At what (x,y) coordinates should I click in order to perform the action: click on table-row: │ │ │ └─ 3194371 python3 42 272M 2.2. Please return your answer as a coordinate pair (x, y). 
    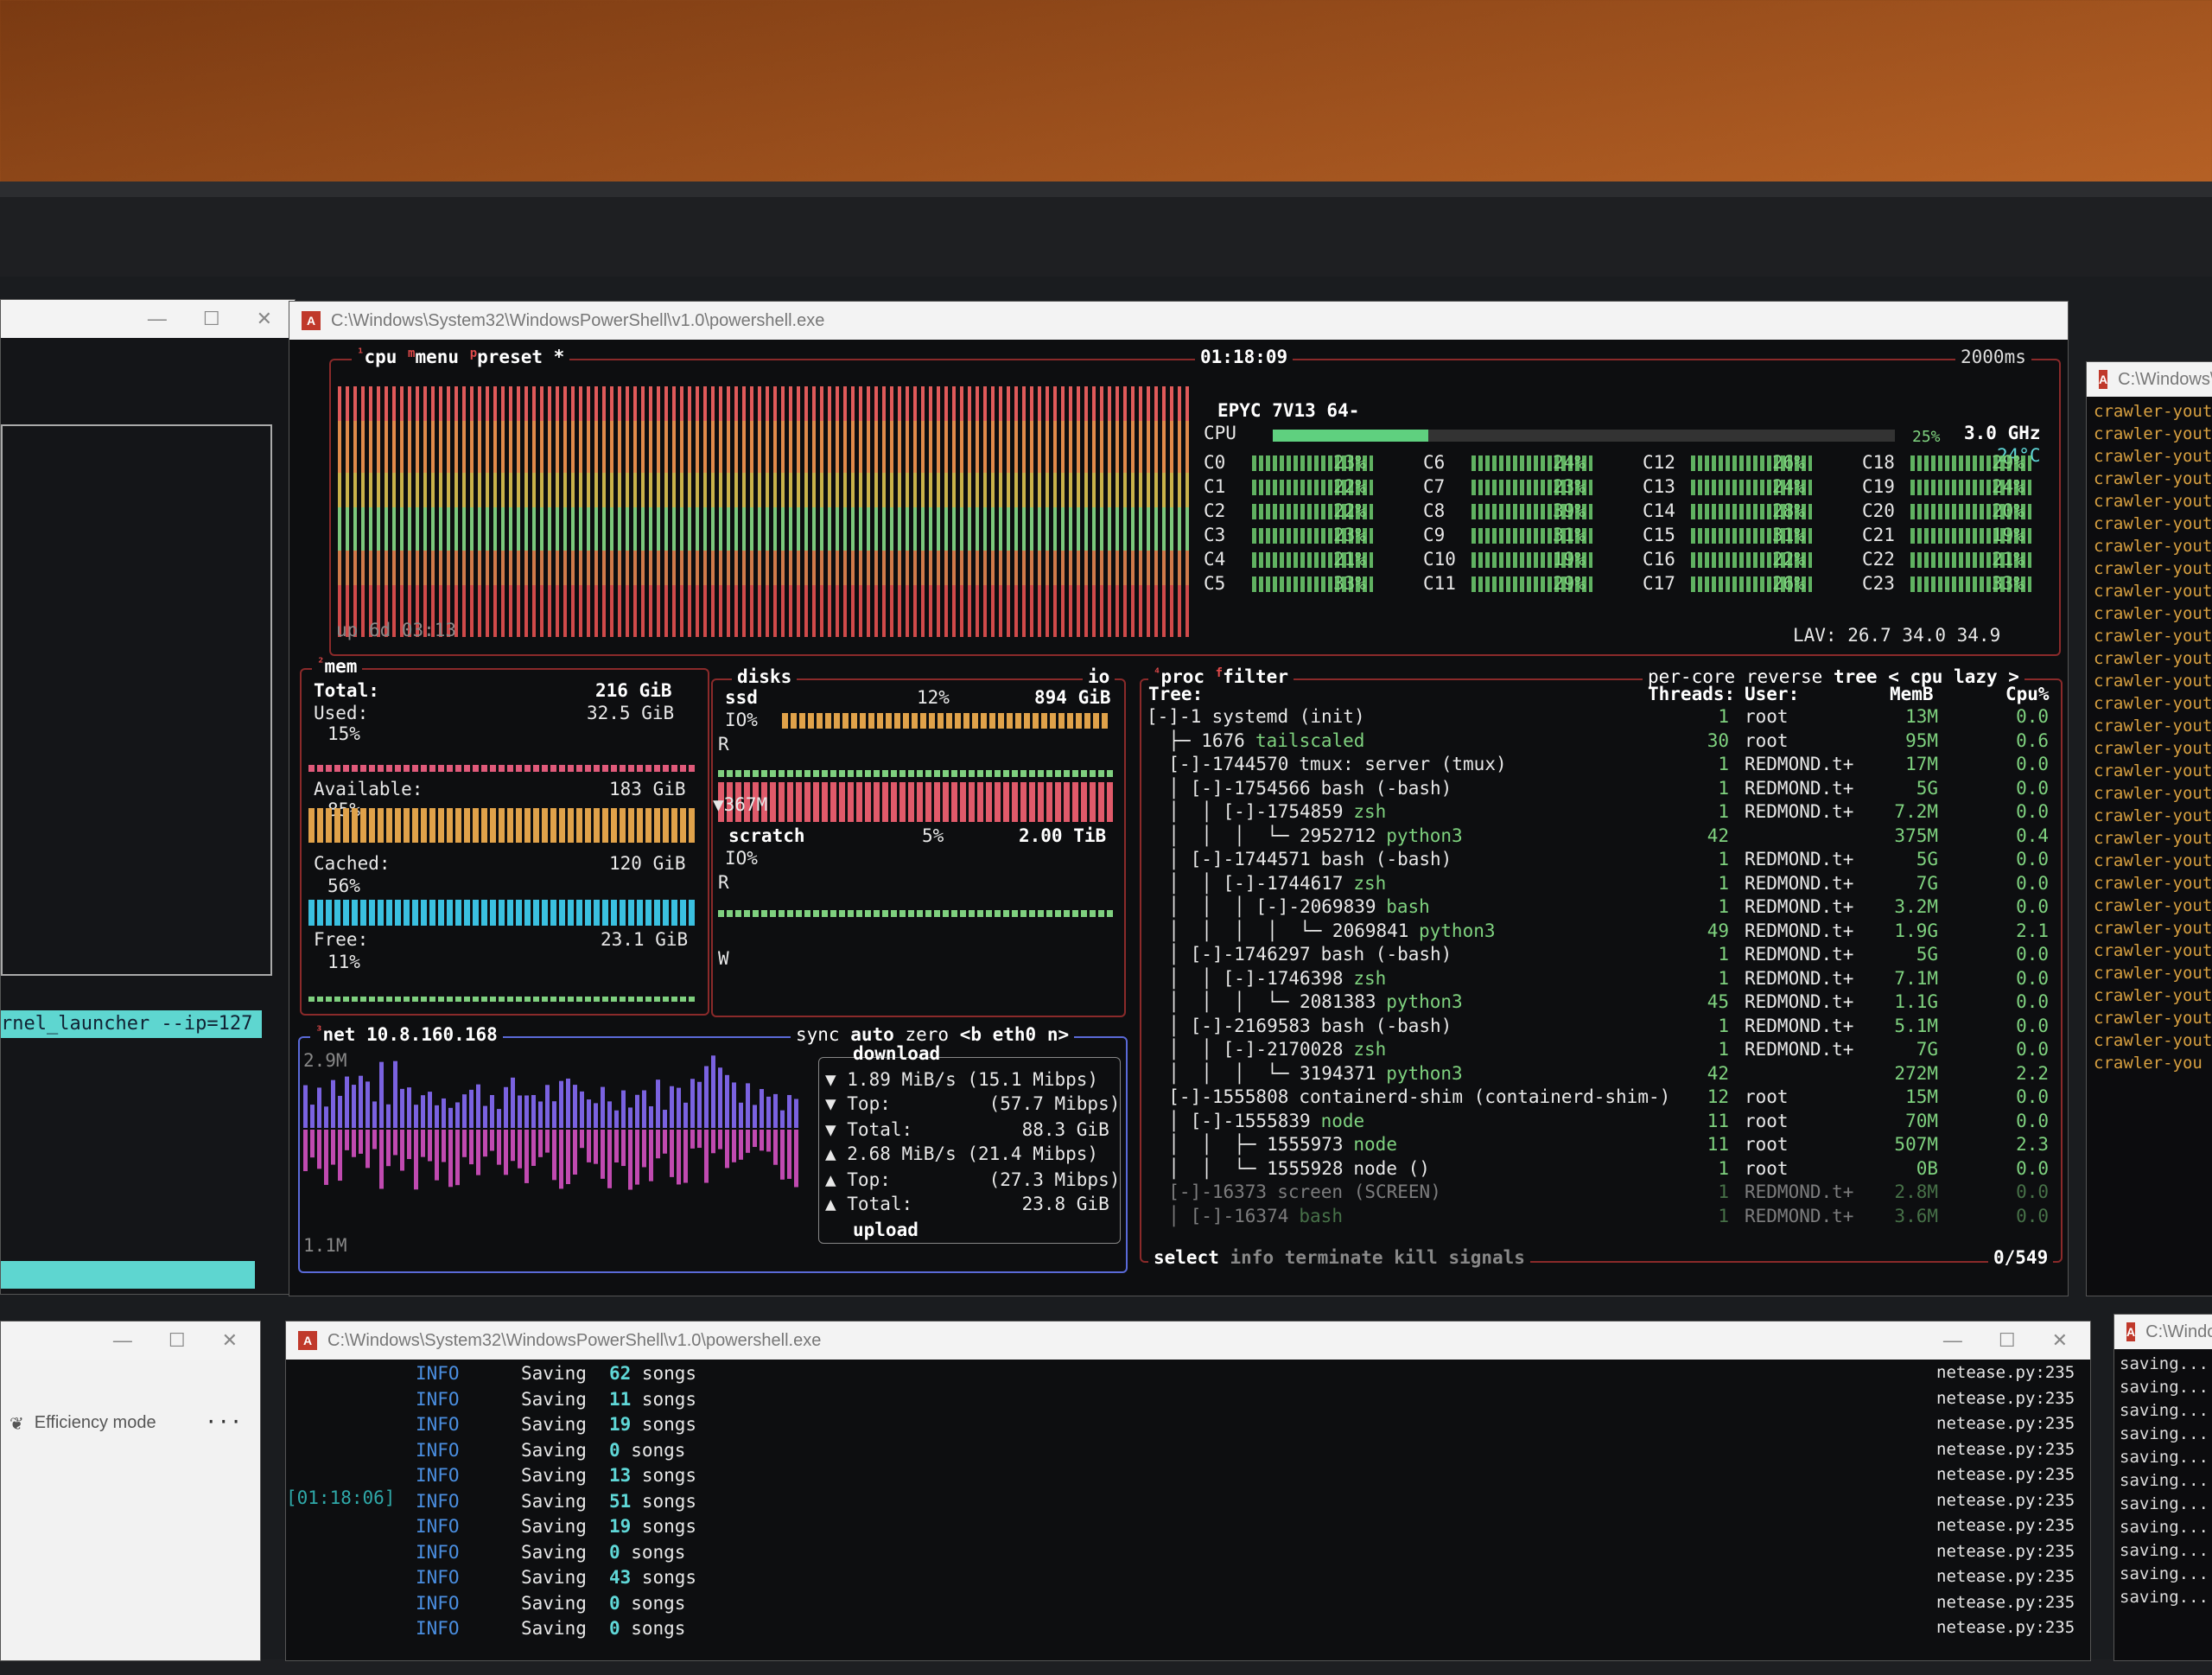
    Looking at the image, I should click on (1599, 1074).